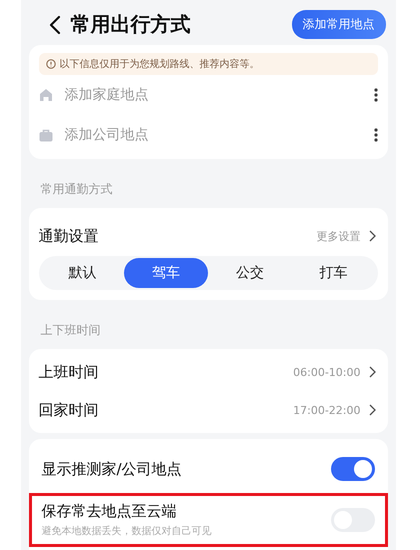  What do you see at coordinates (54, 24) in the screenshot?
I see `back-icon` at bounding box center [54, 24].